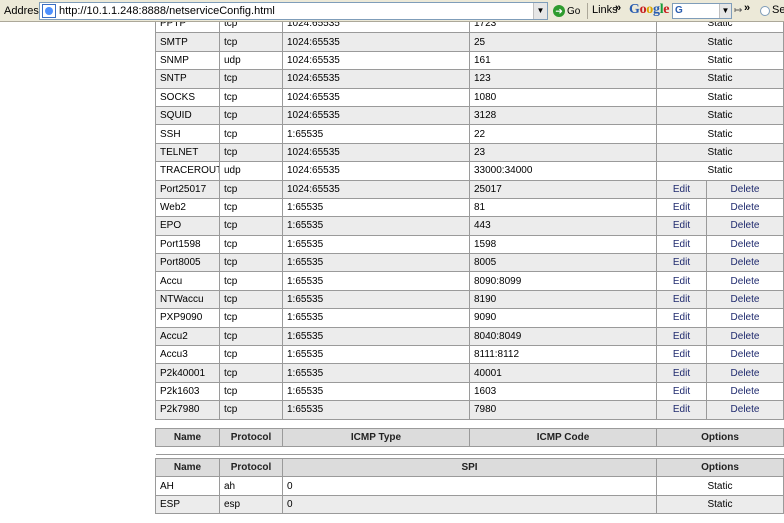 This screenshot has width=784, height=523. I want to click on search-option-radio, so click(765, 11).